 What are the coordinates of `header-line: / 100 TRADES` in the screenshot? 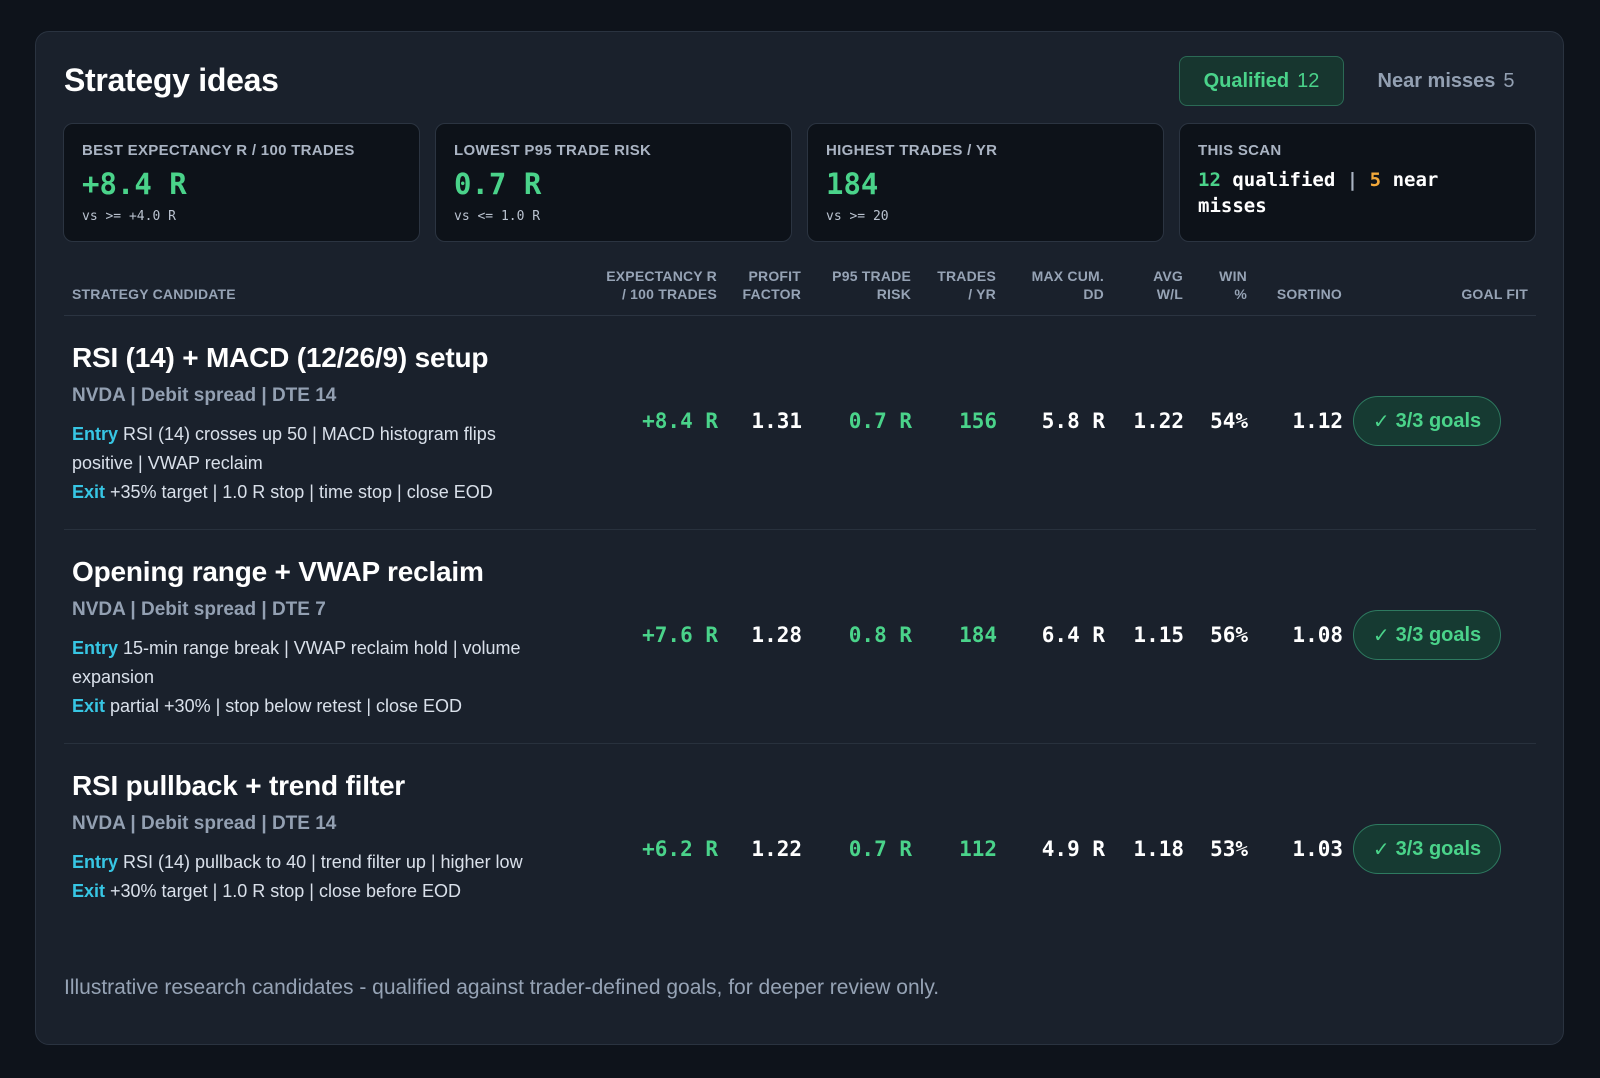 It's located at (669, 294).